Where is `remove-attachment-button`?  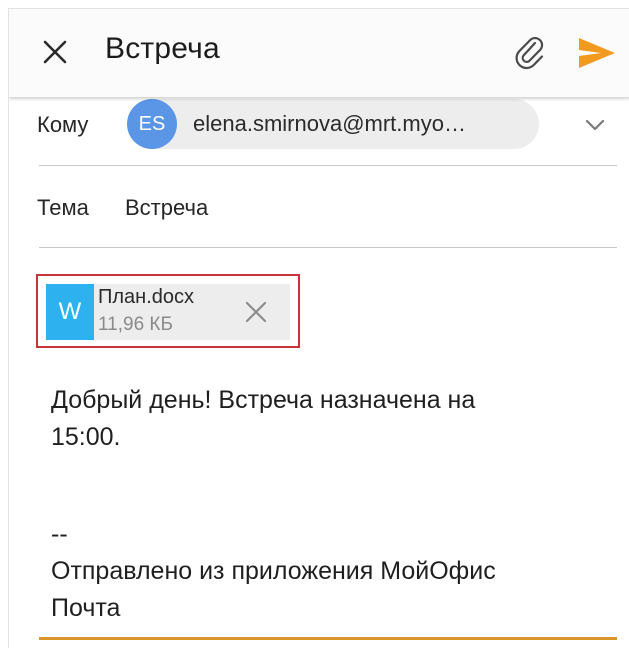 remove-attachment-button is located at coordinates (256, 312).